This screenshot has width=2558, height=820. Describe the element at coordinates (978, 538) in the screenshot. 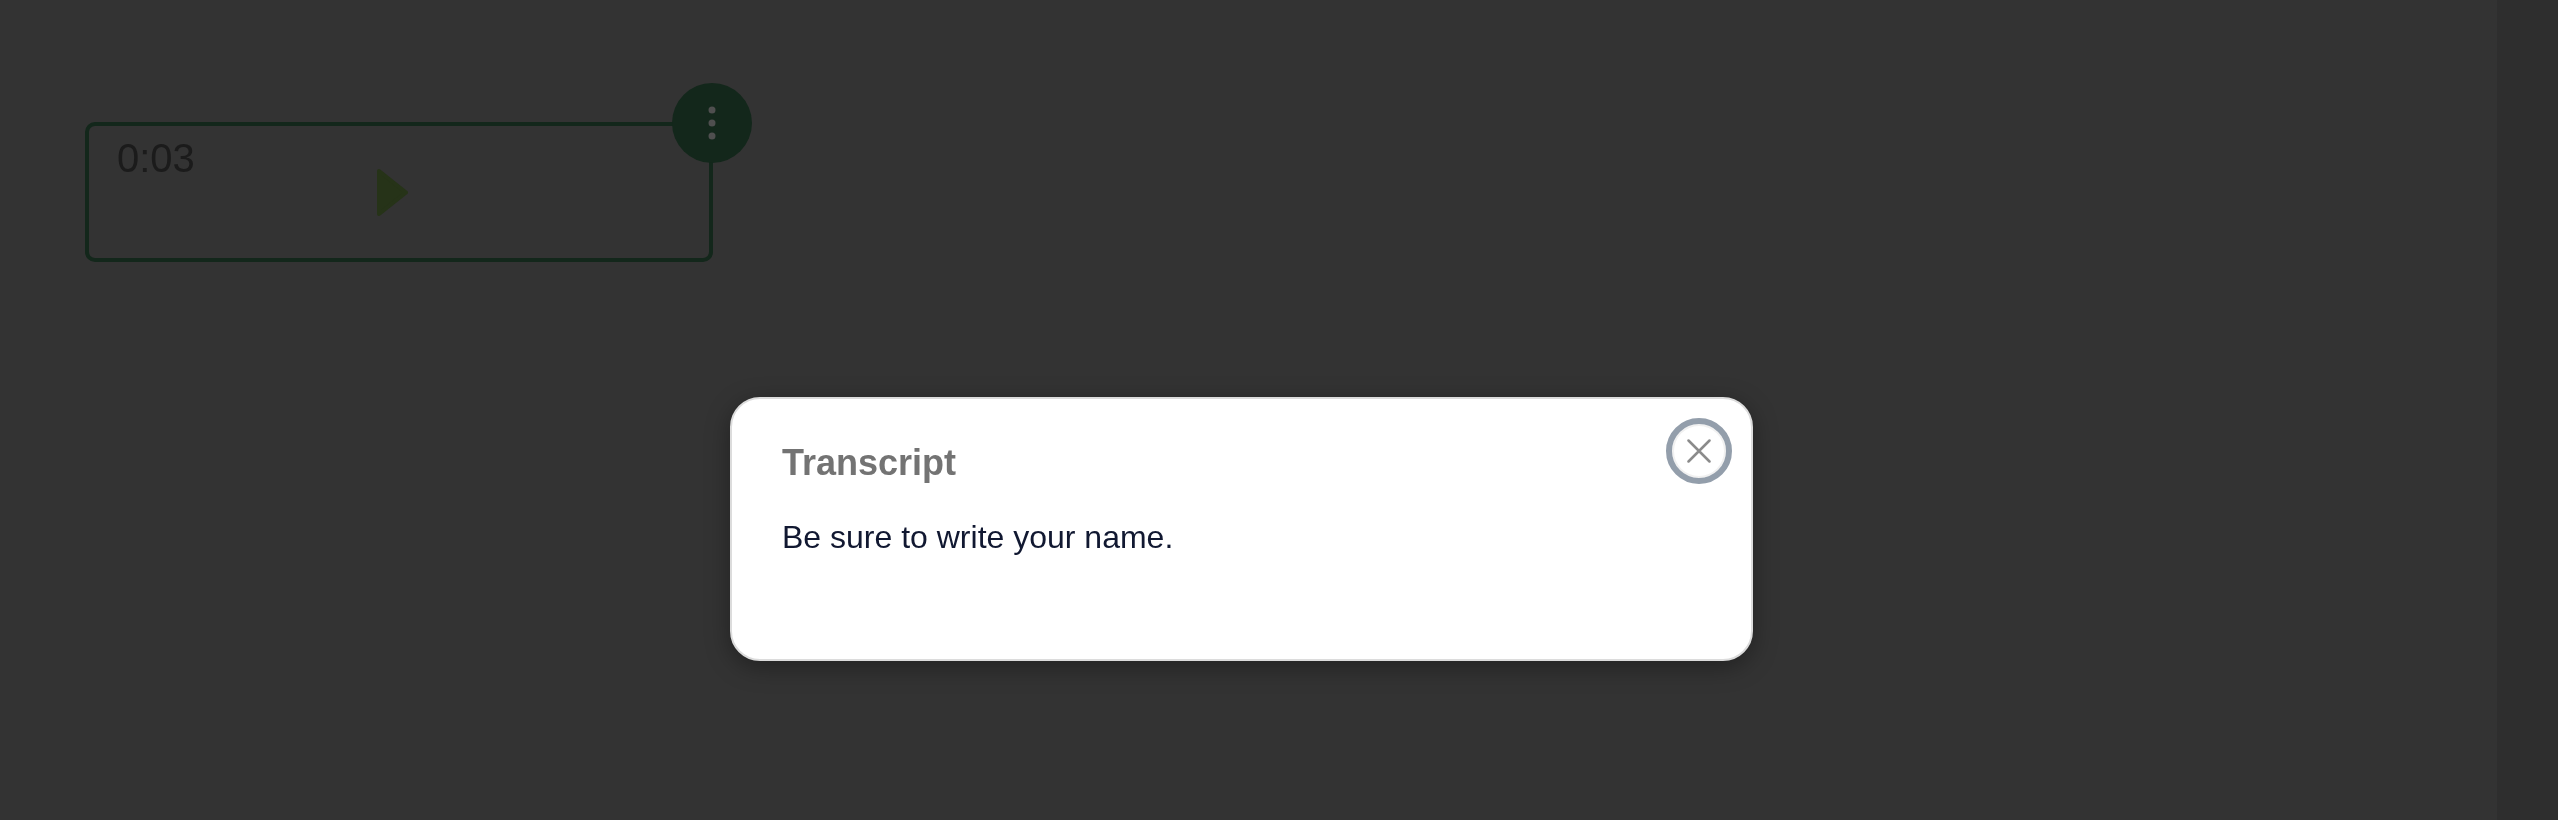

I see `transcript-text: Be sure to write your name.` at that location.